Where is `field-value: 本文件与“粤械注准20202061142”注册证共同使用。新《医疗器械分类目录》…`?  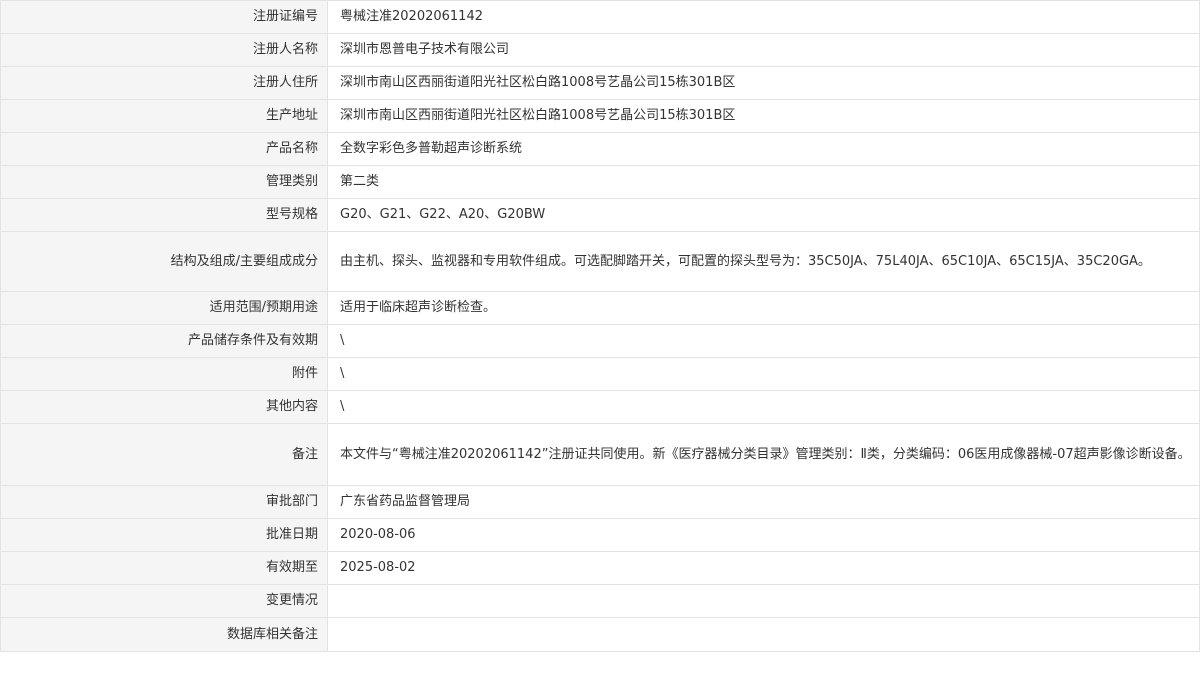
field-value: 本文件与“粤械注准20202061142”注册证共同使用。新《医疗器械分类目录》… is located at coordinates (763, 454).